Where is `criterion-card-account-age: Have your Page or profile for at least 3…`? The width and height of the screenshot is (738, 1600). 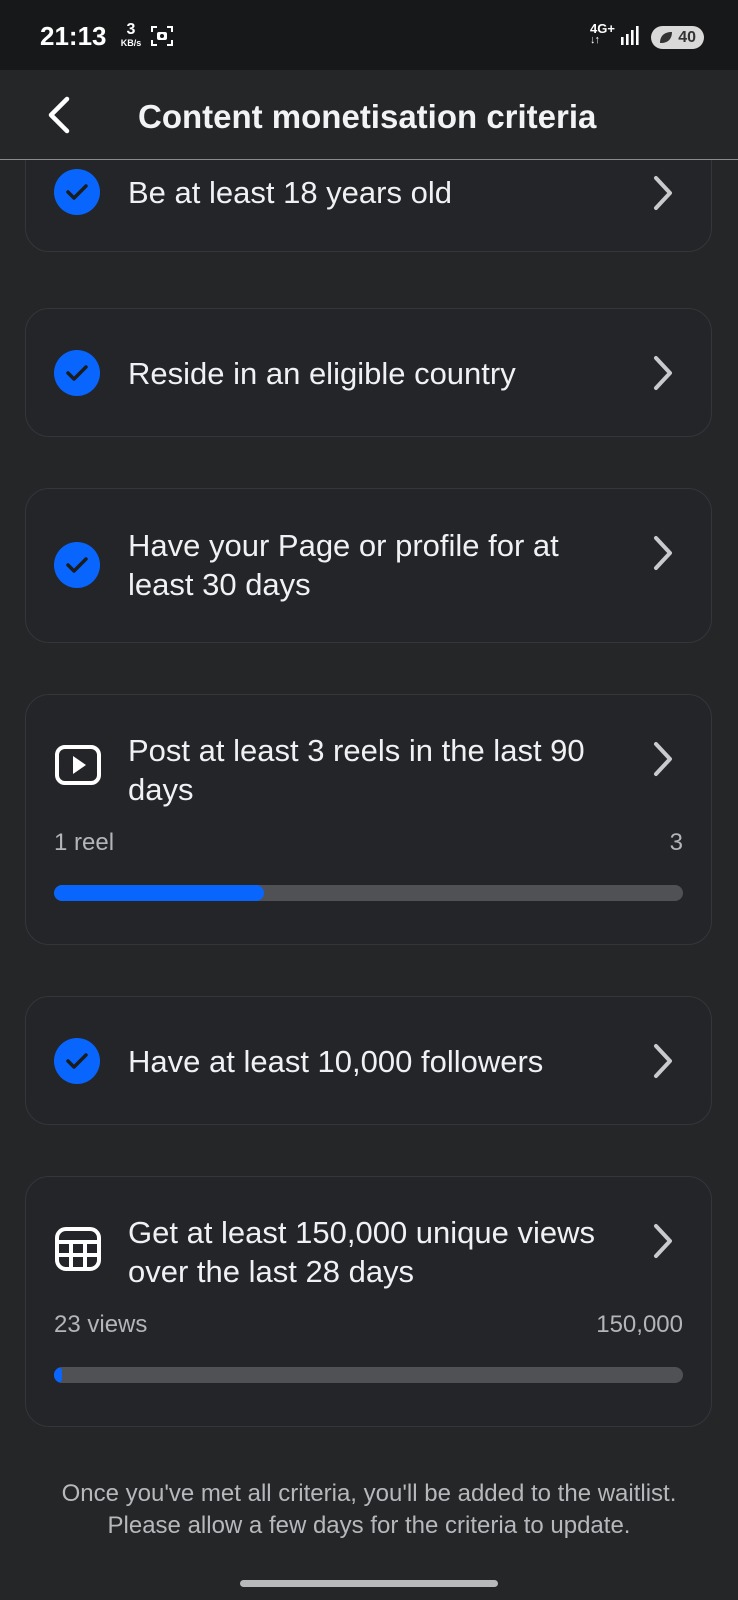
criterion-card-account-age: Have your Page or profile for at least 3… is located at coordinates (368, 565).